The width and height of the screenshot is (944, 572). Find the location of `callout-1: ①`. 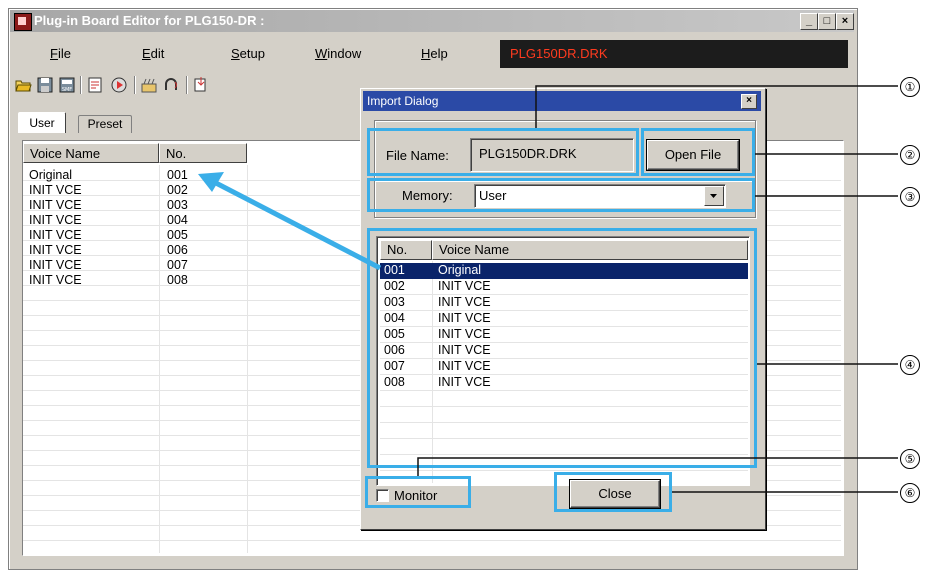

callout-1: ① is located at coordinates (910, 87).